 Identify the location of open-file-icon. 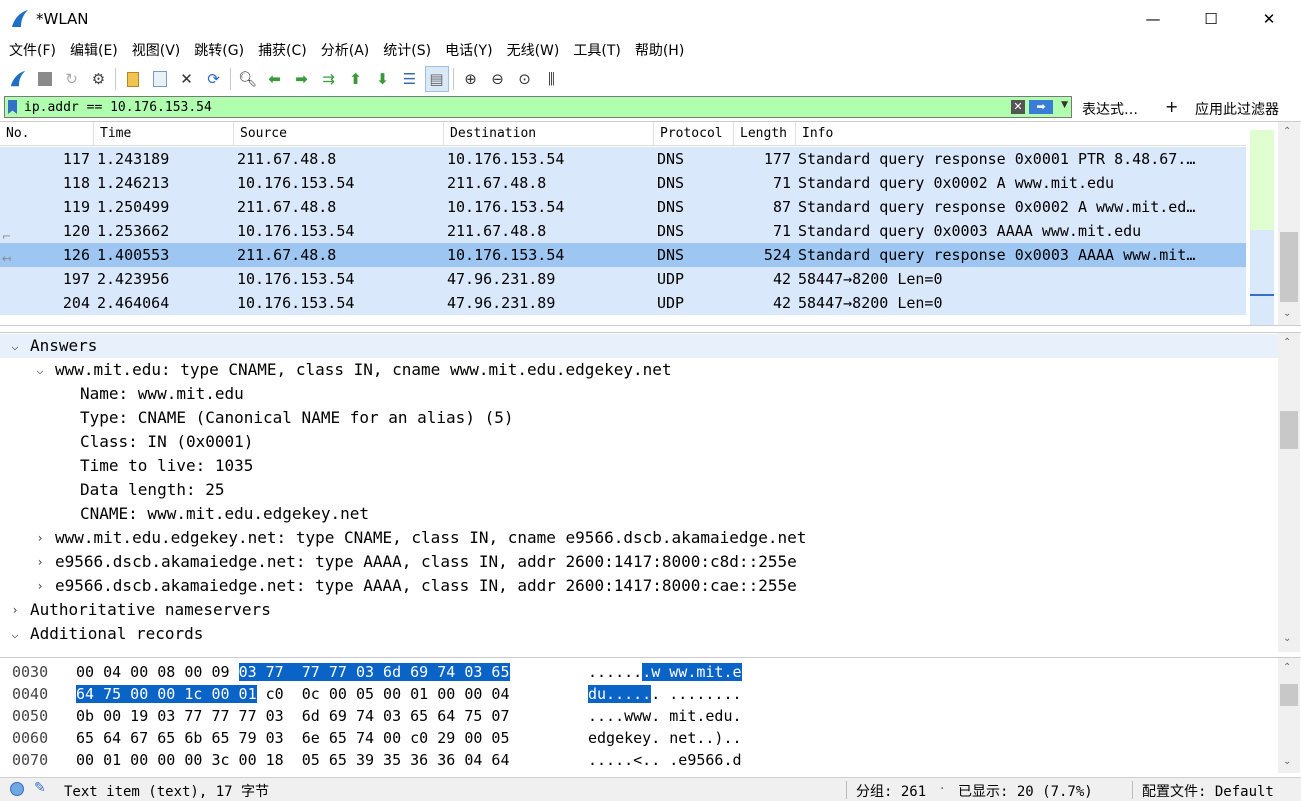
(133, 79).